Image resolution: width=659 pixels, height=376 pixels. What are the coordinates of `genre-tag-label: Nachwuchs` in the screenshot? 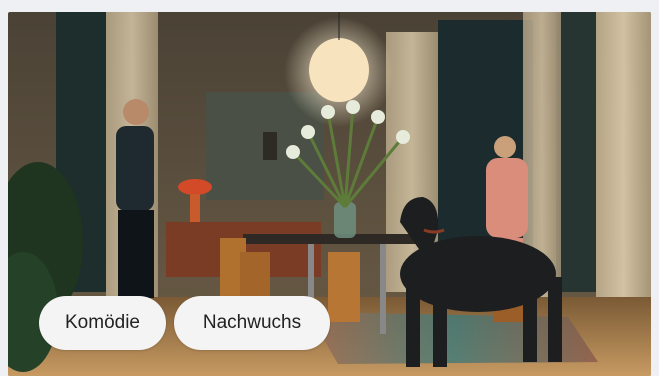 It's located at (252, 322).